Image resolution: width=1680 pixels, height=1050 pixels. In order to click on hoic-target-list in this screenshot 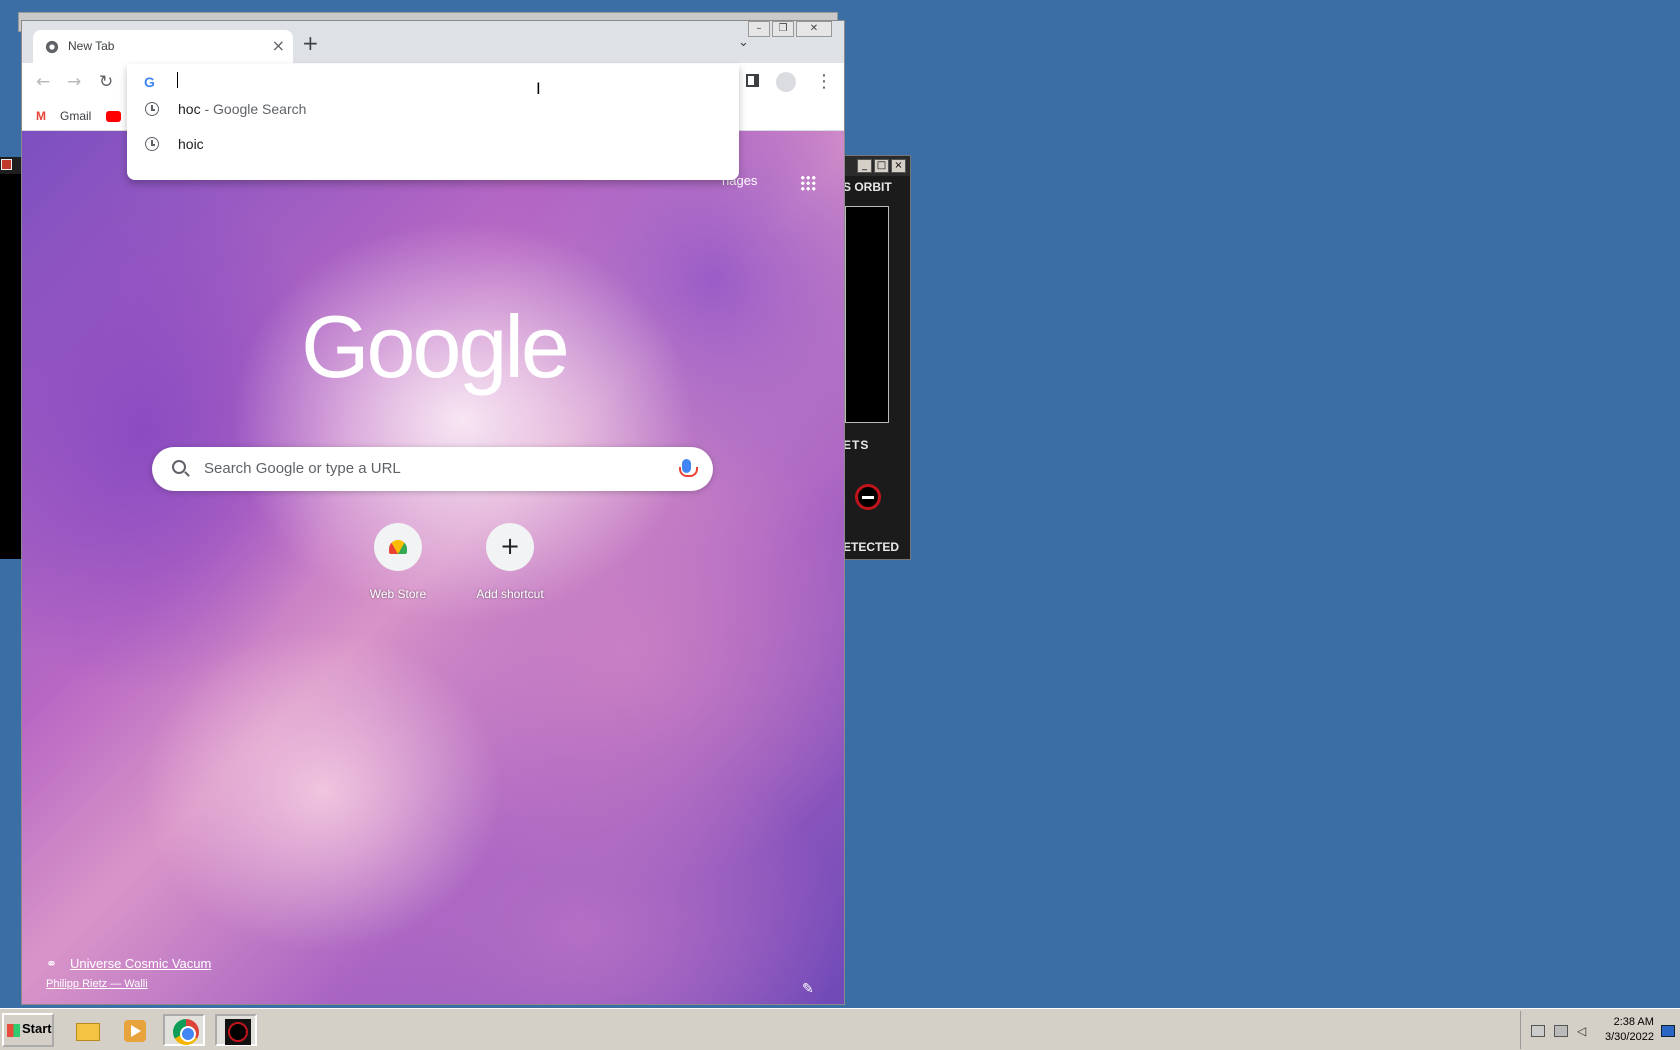, I will do `click(867, 314)`.